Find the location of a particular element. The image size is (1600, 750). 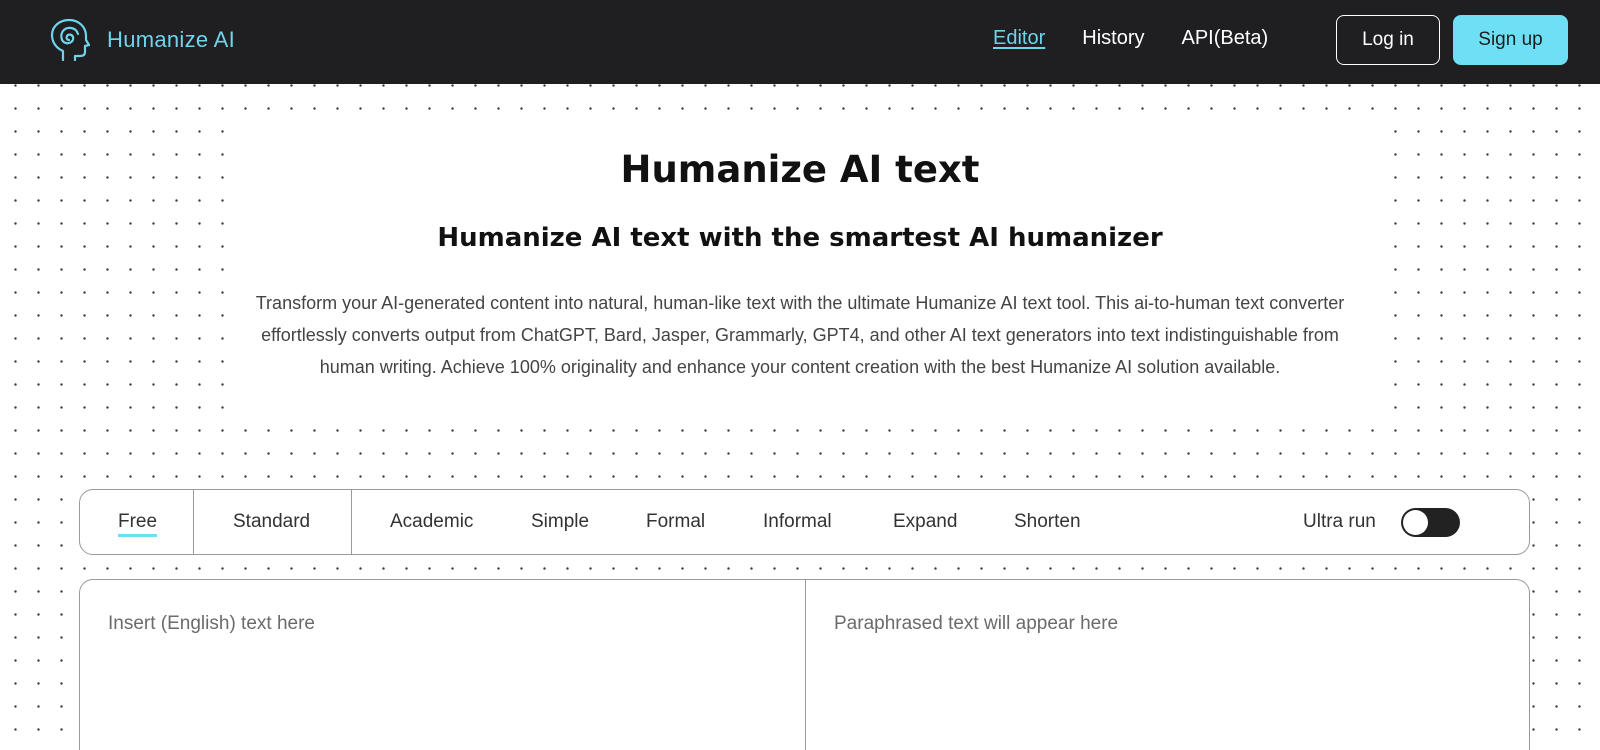

main-nav: Editor History API(Beta) is located at coordinates (1149, 38).